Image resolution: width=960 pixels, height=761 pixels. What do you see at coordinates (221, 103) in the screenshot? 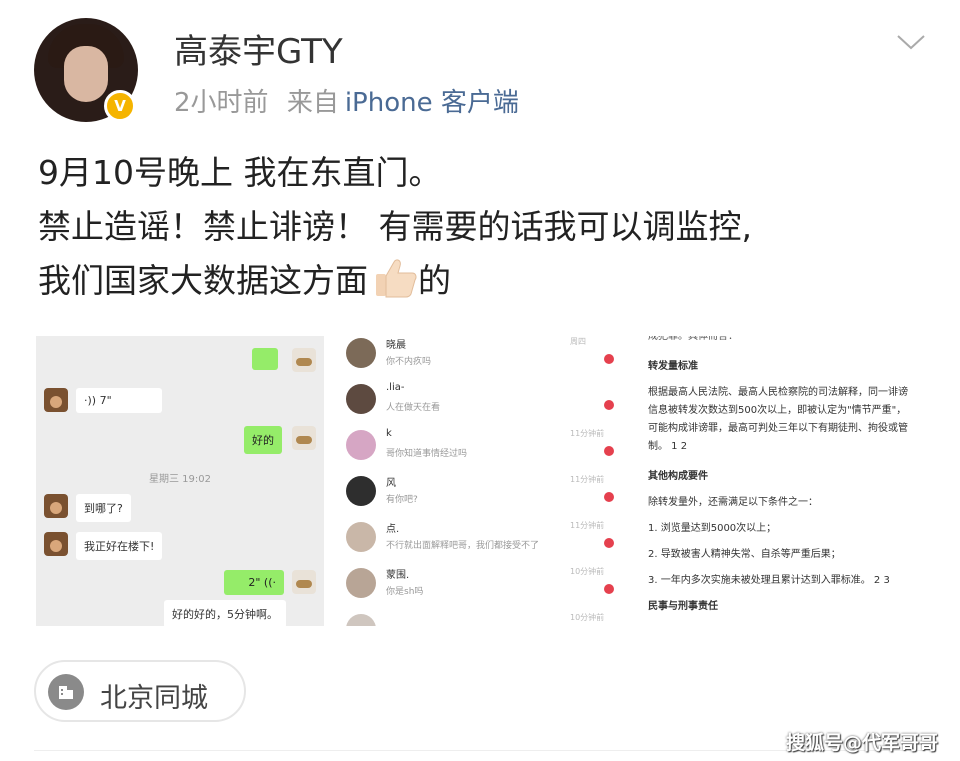
I see `post-time: 2小时前` at bounding box center [221, 103].